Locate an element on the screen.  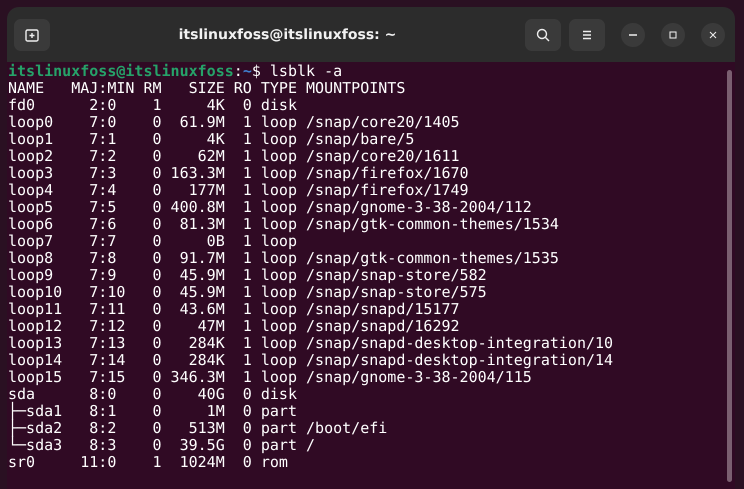
output-line: loop9 7:9 0 45.9M 1 loop /snap/snap-store/582 is located at coordinates (247, 275).